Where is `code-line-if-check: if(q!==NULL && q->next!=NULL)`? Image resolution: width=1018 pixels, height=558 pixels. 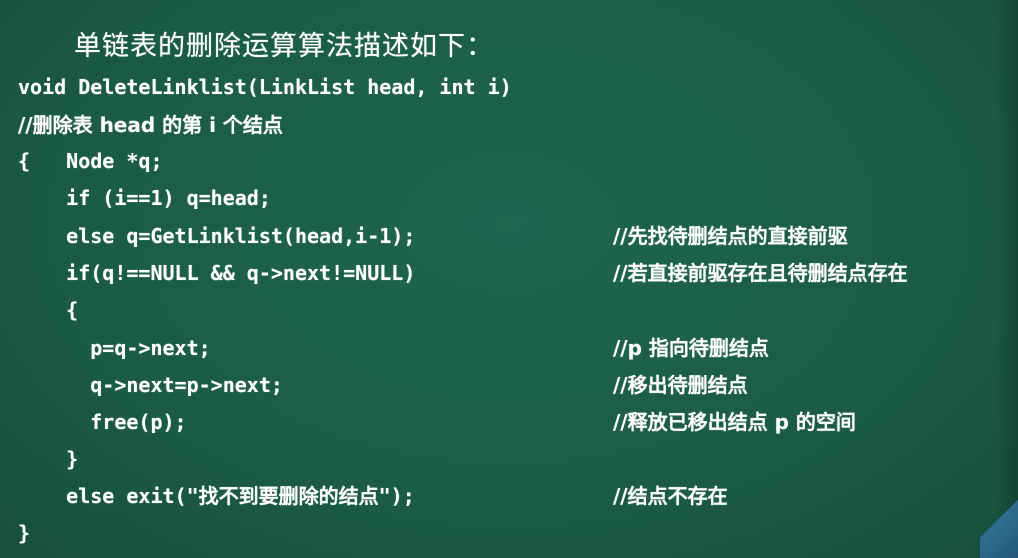 code-line-if-check: if(q!==NULL && q->next!=NULL) is located at coordinates (217, 273).